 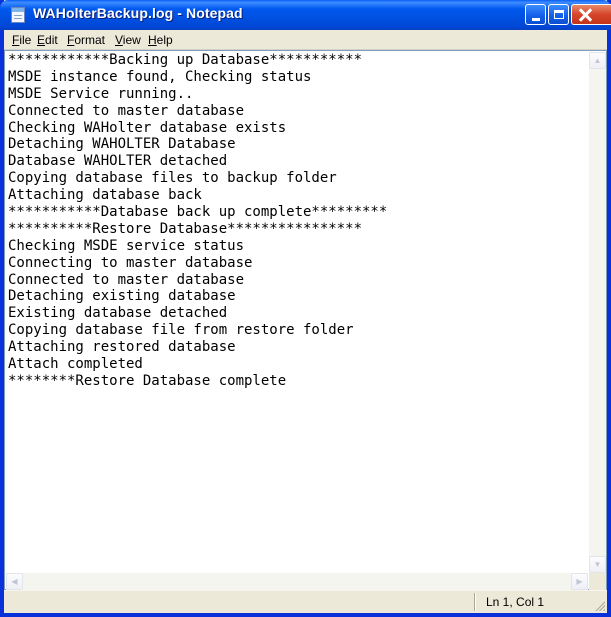 What do you see at coordinates (122, 347) in the screenshot?
I see `text-line: Attaching restored database` at bounding box center [122, 347].